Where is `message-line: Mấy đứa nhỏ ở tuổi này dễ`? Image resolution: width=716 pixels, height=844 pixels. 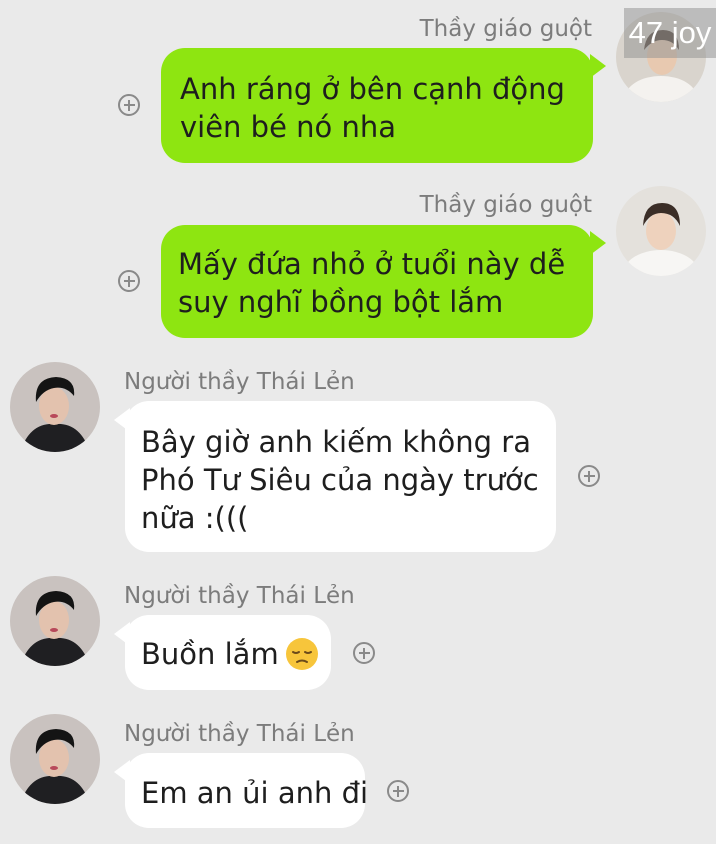
message-line: Mấy đứa nhỏ ở tuổi này dễ is located at coordinates (372, 264).